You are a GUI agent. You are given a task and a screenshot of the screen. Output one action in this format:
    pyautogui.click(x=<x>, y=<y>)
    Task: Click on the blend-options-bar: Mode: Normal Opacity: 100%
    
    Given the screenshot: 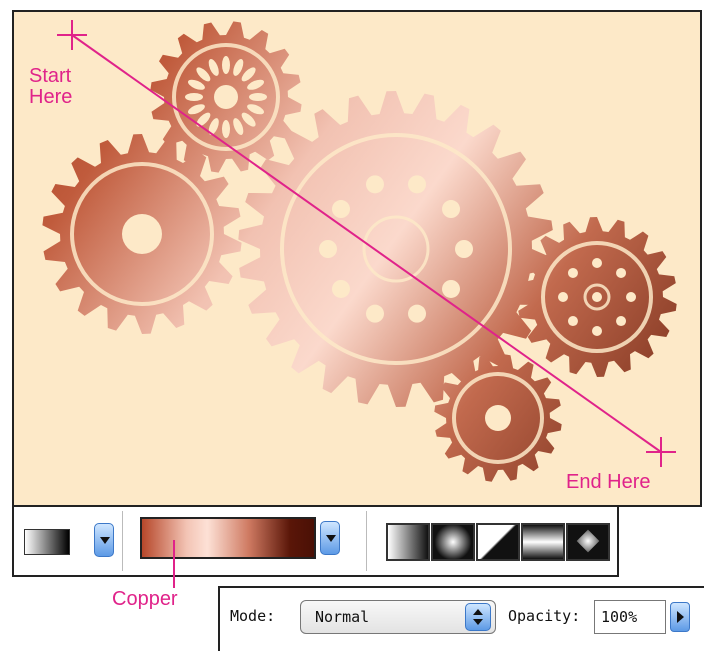 What is the action you would take?
    pyautogui.click(x=461, y=618)
    